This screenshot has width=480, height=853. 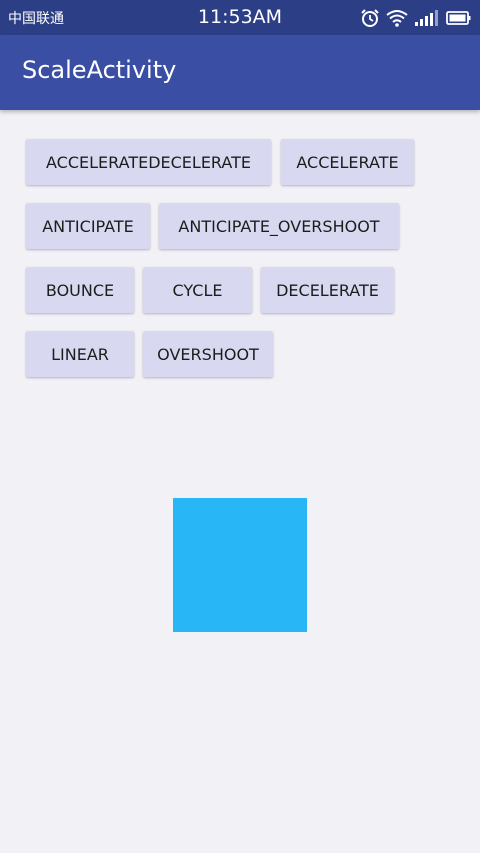 What do you see at coordinates (240, 72) in the screenshot?
I see `app-bar: ScaleActivity` at bounding box center [240, 72].